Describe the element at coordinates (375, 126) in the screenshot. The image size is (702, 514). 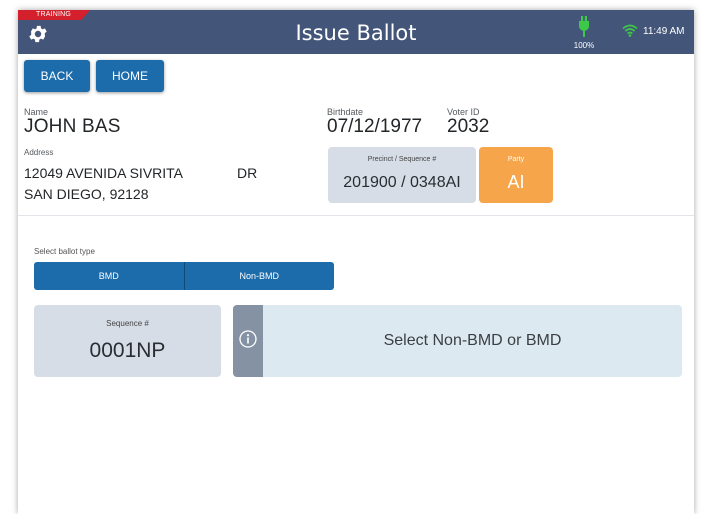
I see `birthdate-value: 07/12/1977` at that location.